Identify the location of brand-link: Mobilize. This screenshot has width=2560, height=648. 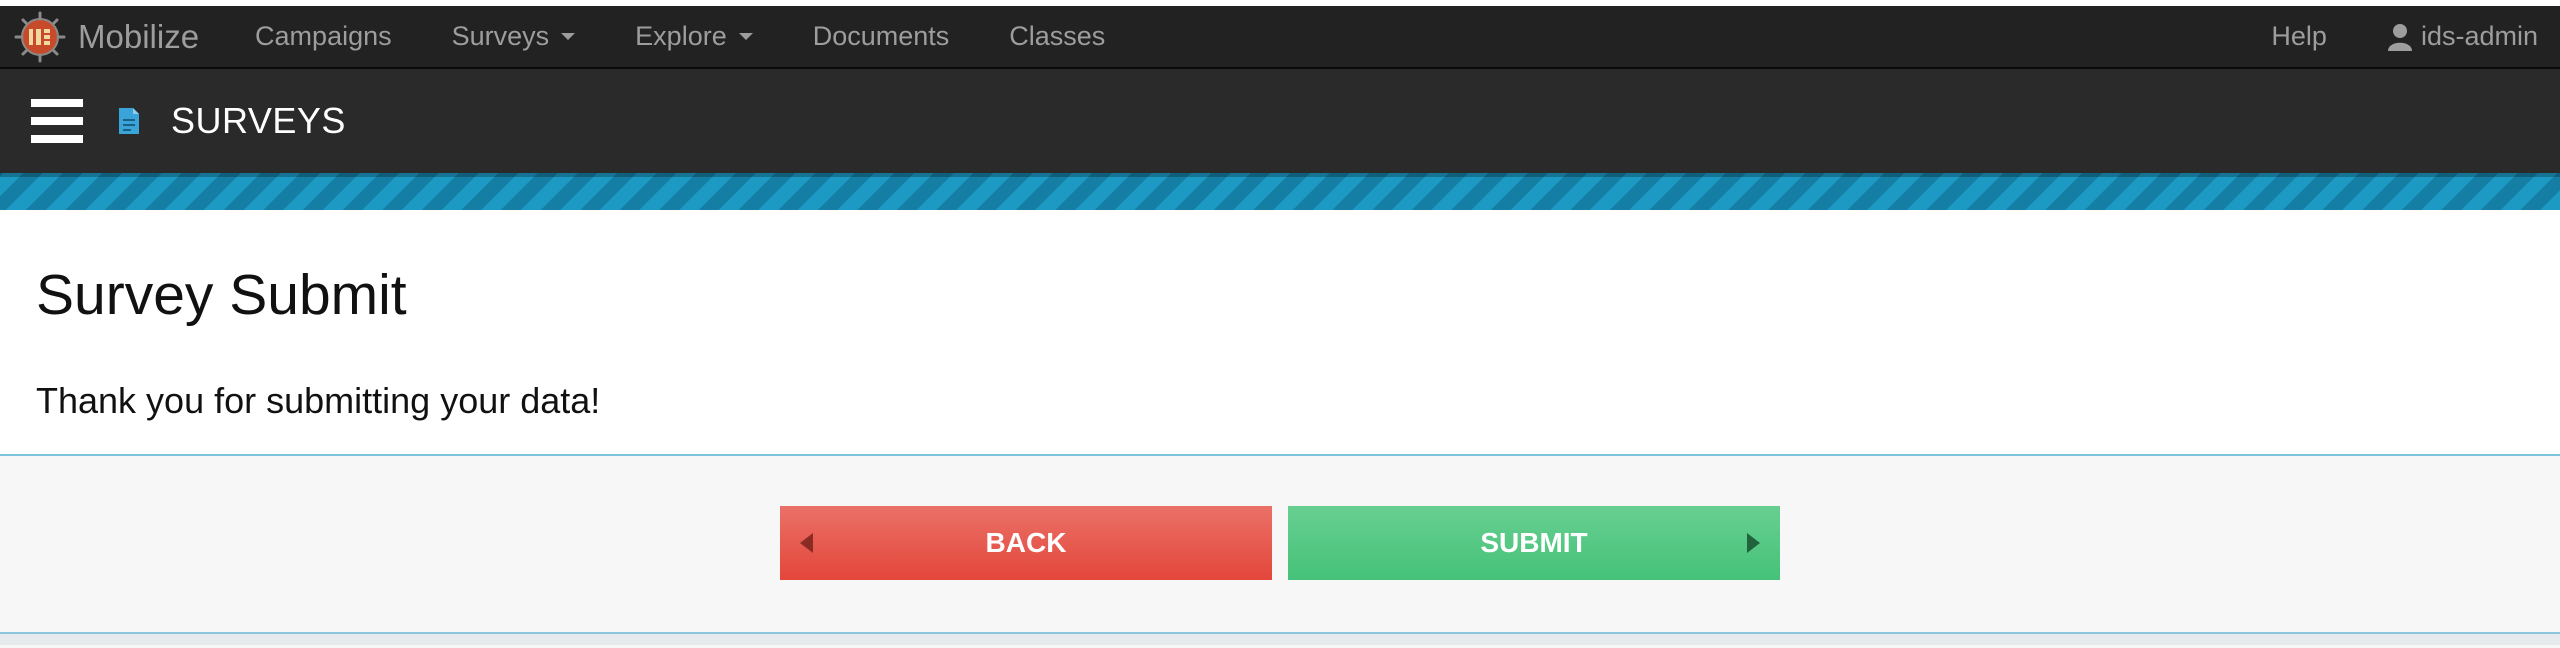
(105, 37).